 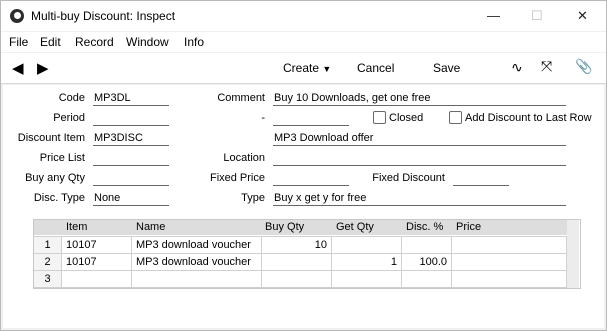 What do you see at coordinates (419, 158) in the screenshot?
I see `location-field` at bounding box center [419, 158].